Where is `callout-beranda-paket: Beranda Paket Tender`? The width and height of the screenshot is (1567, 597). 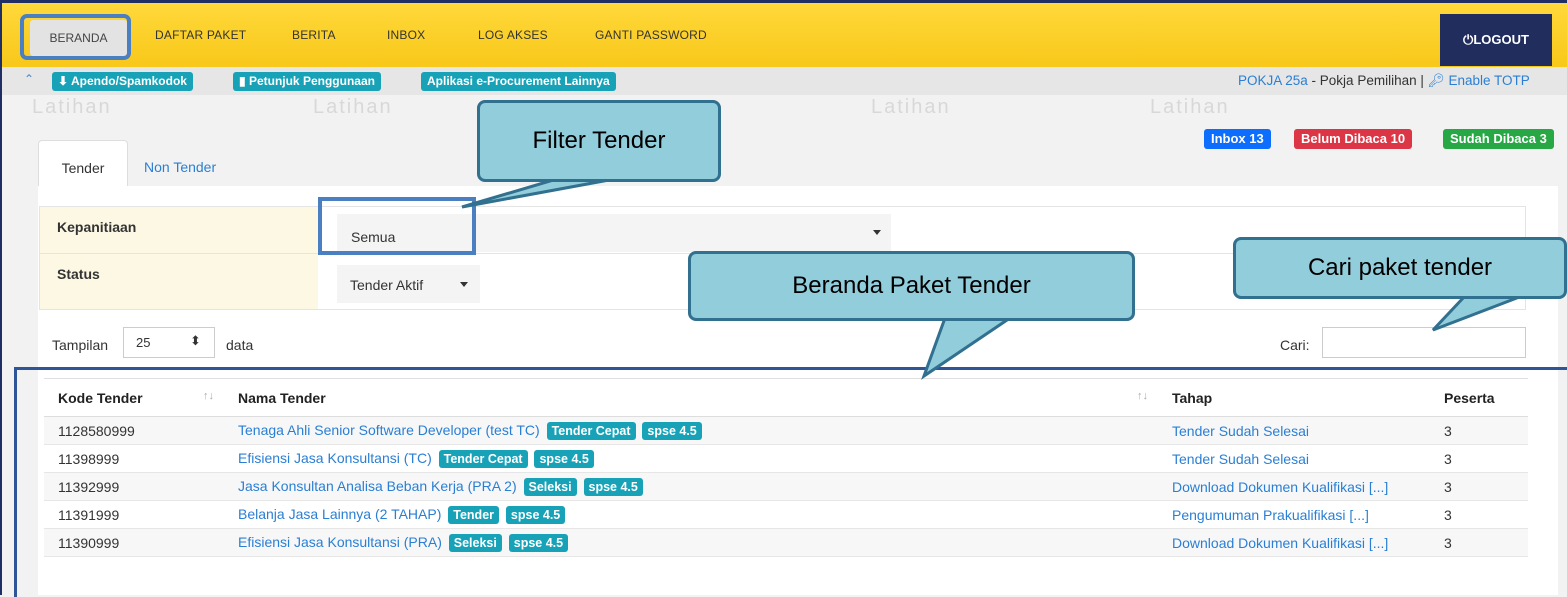
callout-beranda-paket: Beranda Paket Tender is located at coordinates (911, 286).